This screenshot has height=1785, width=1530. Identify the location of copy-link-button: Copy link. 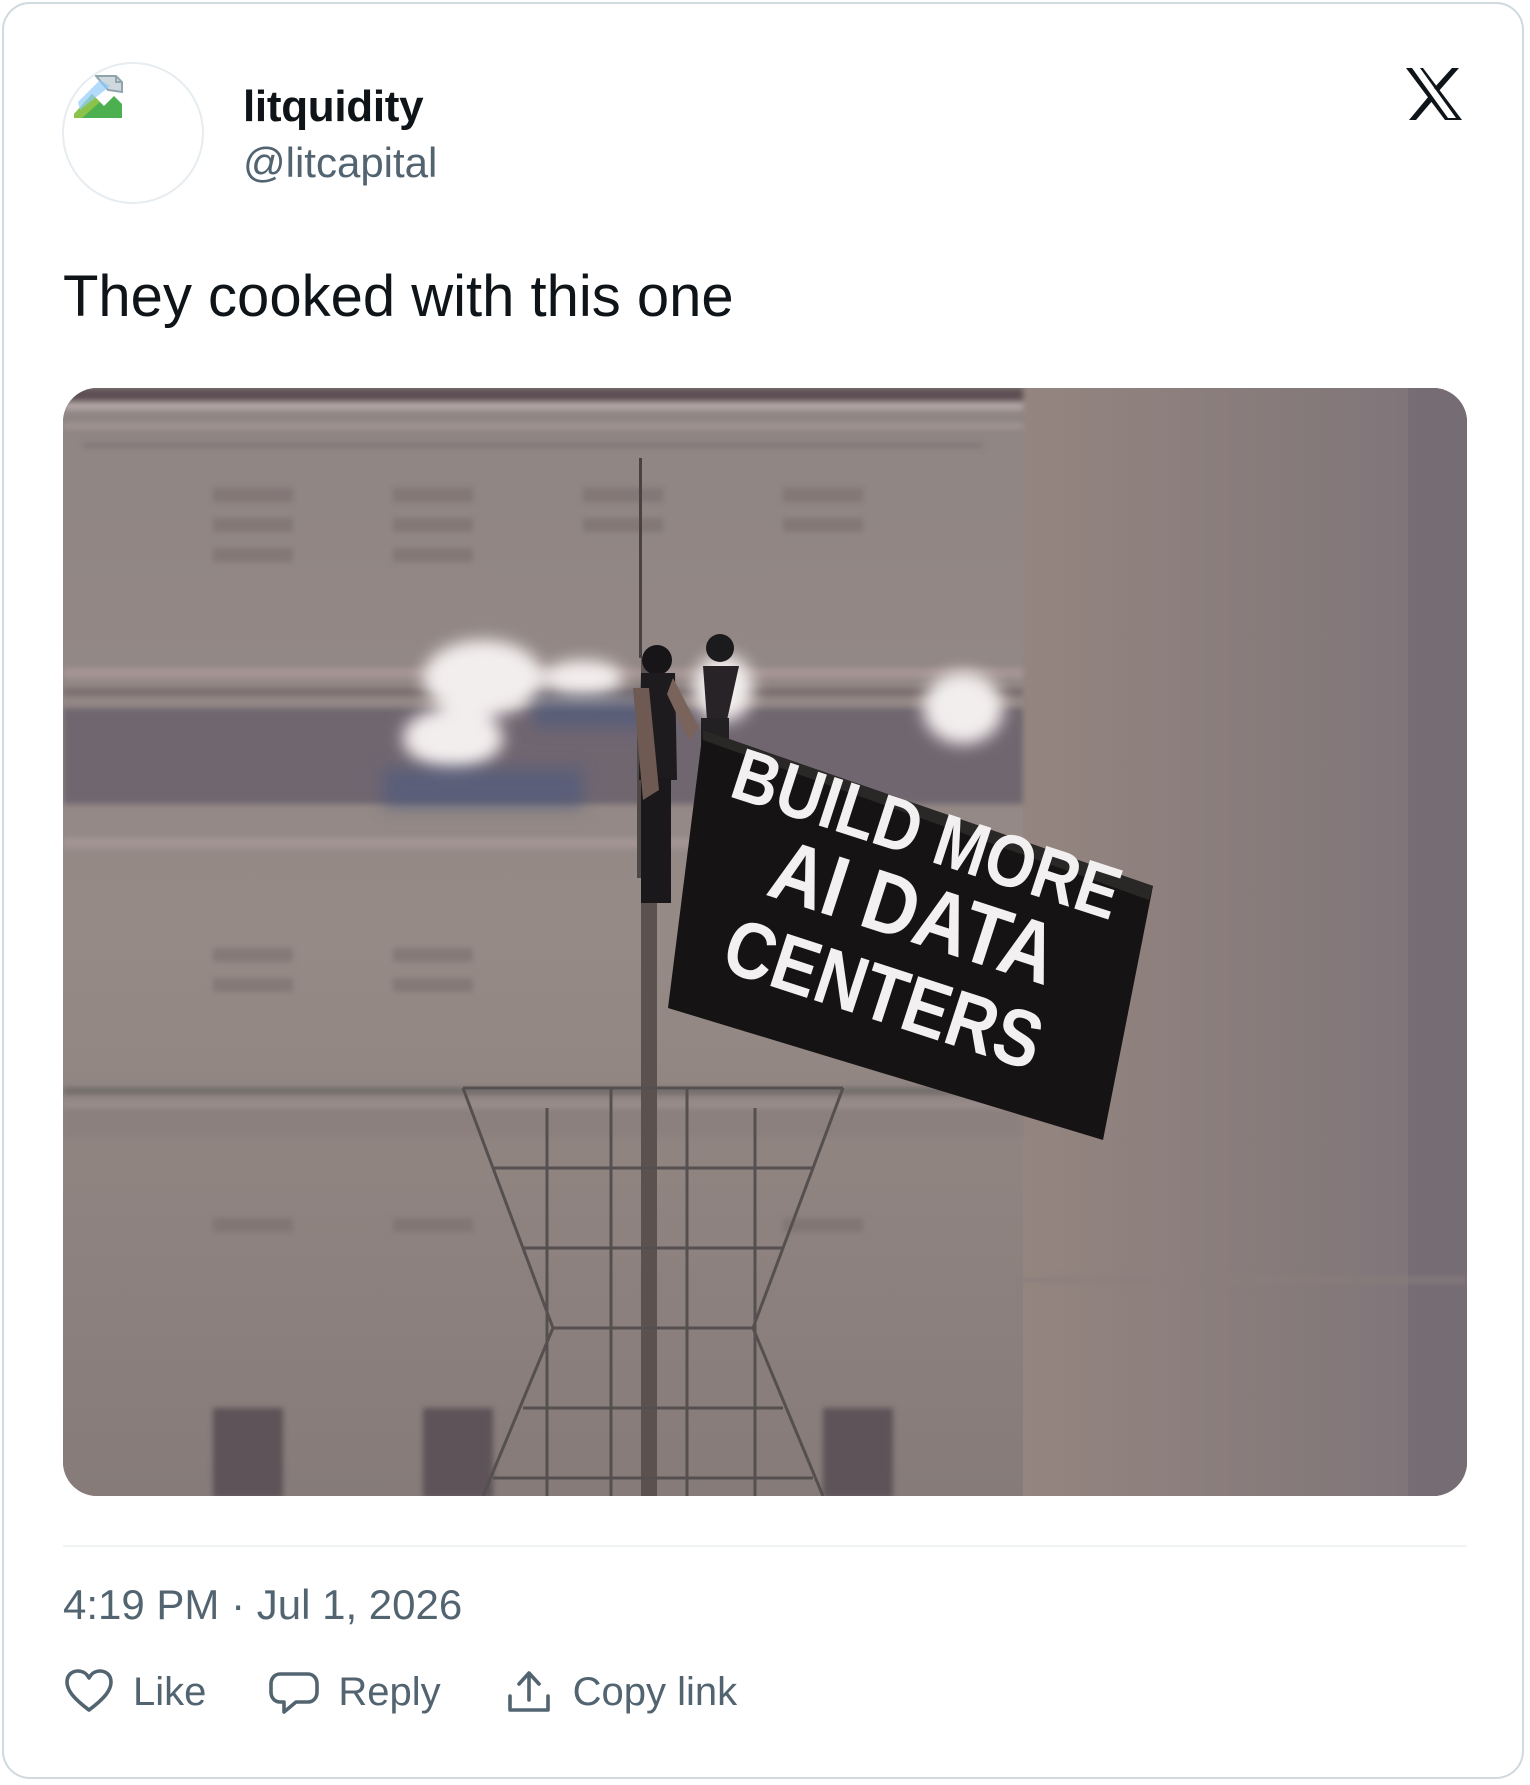
(620, 1692).